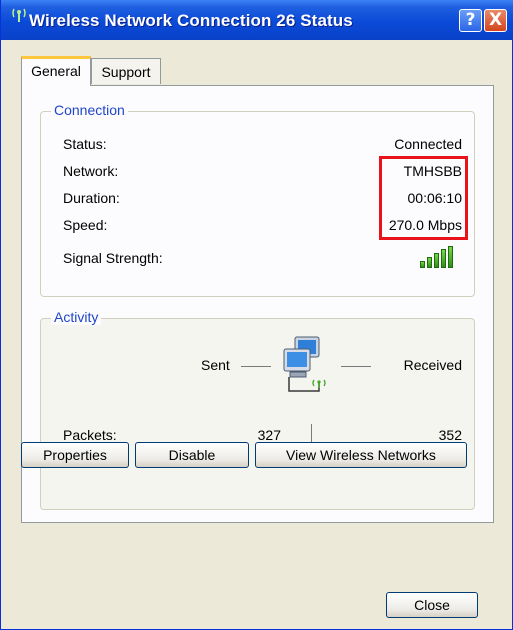  I want to click on received-line, so click(356, 366).